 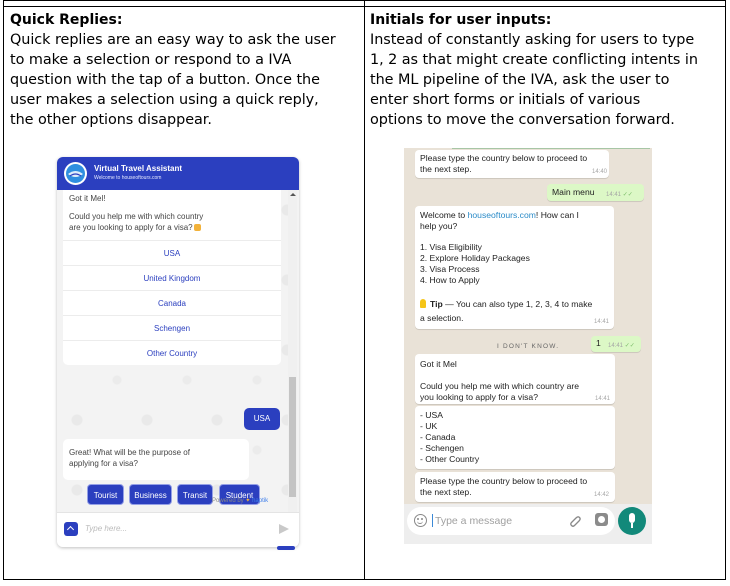 I want to click on globe-logo-icon, so click(x=75, y=173).